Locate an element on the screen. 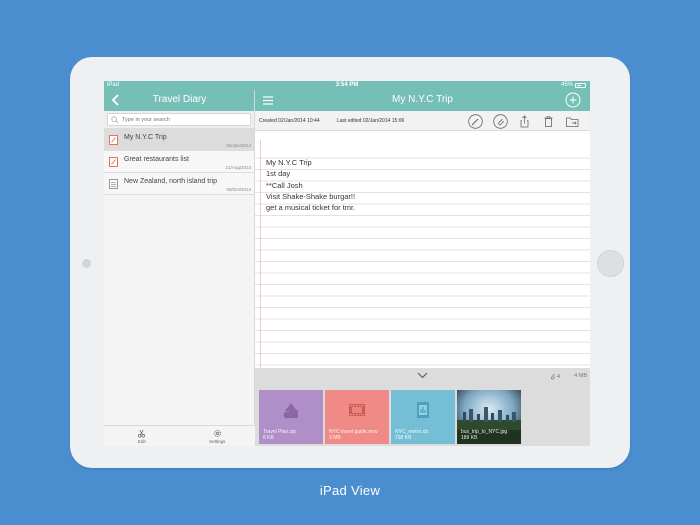 The image size is (700, 525). sidebar-title: Travel Diary is located at coordinates (179, 99).